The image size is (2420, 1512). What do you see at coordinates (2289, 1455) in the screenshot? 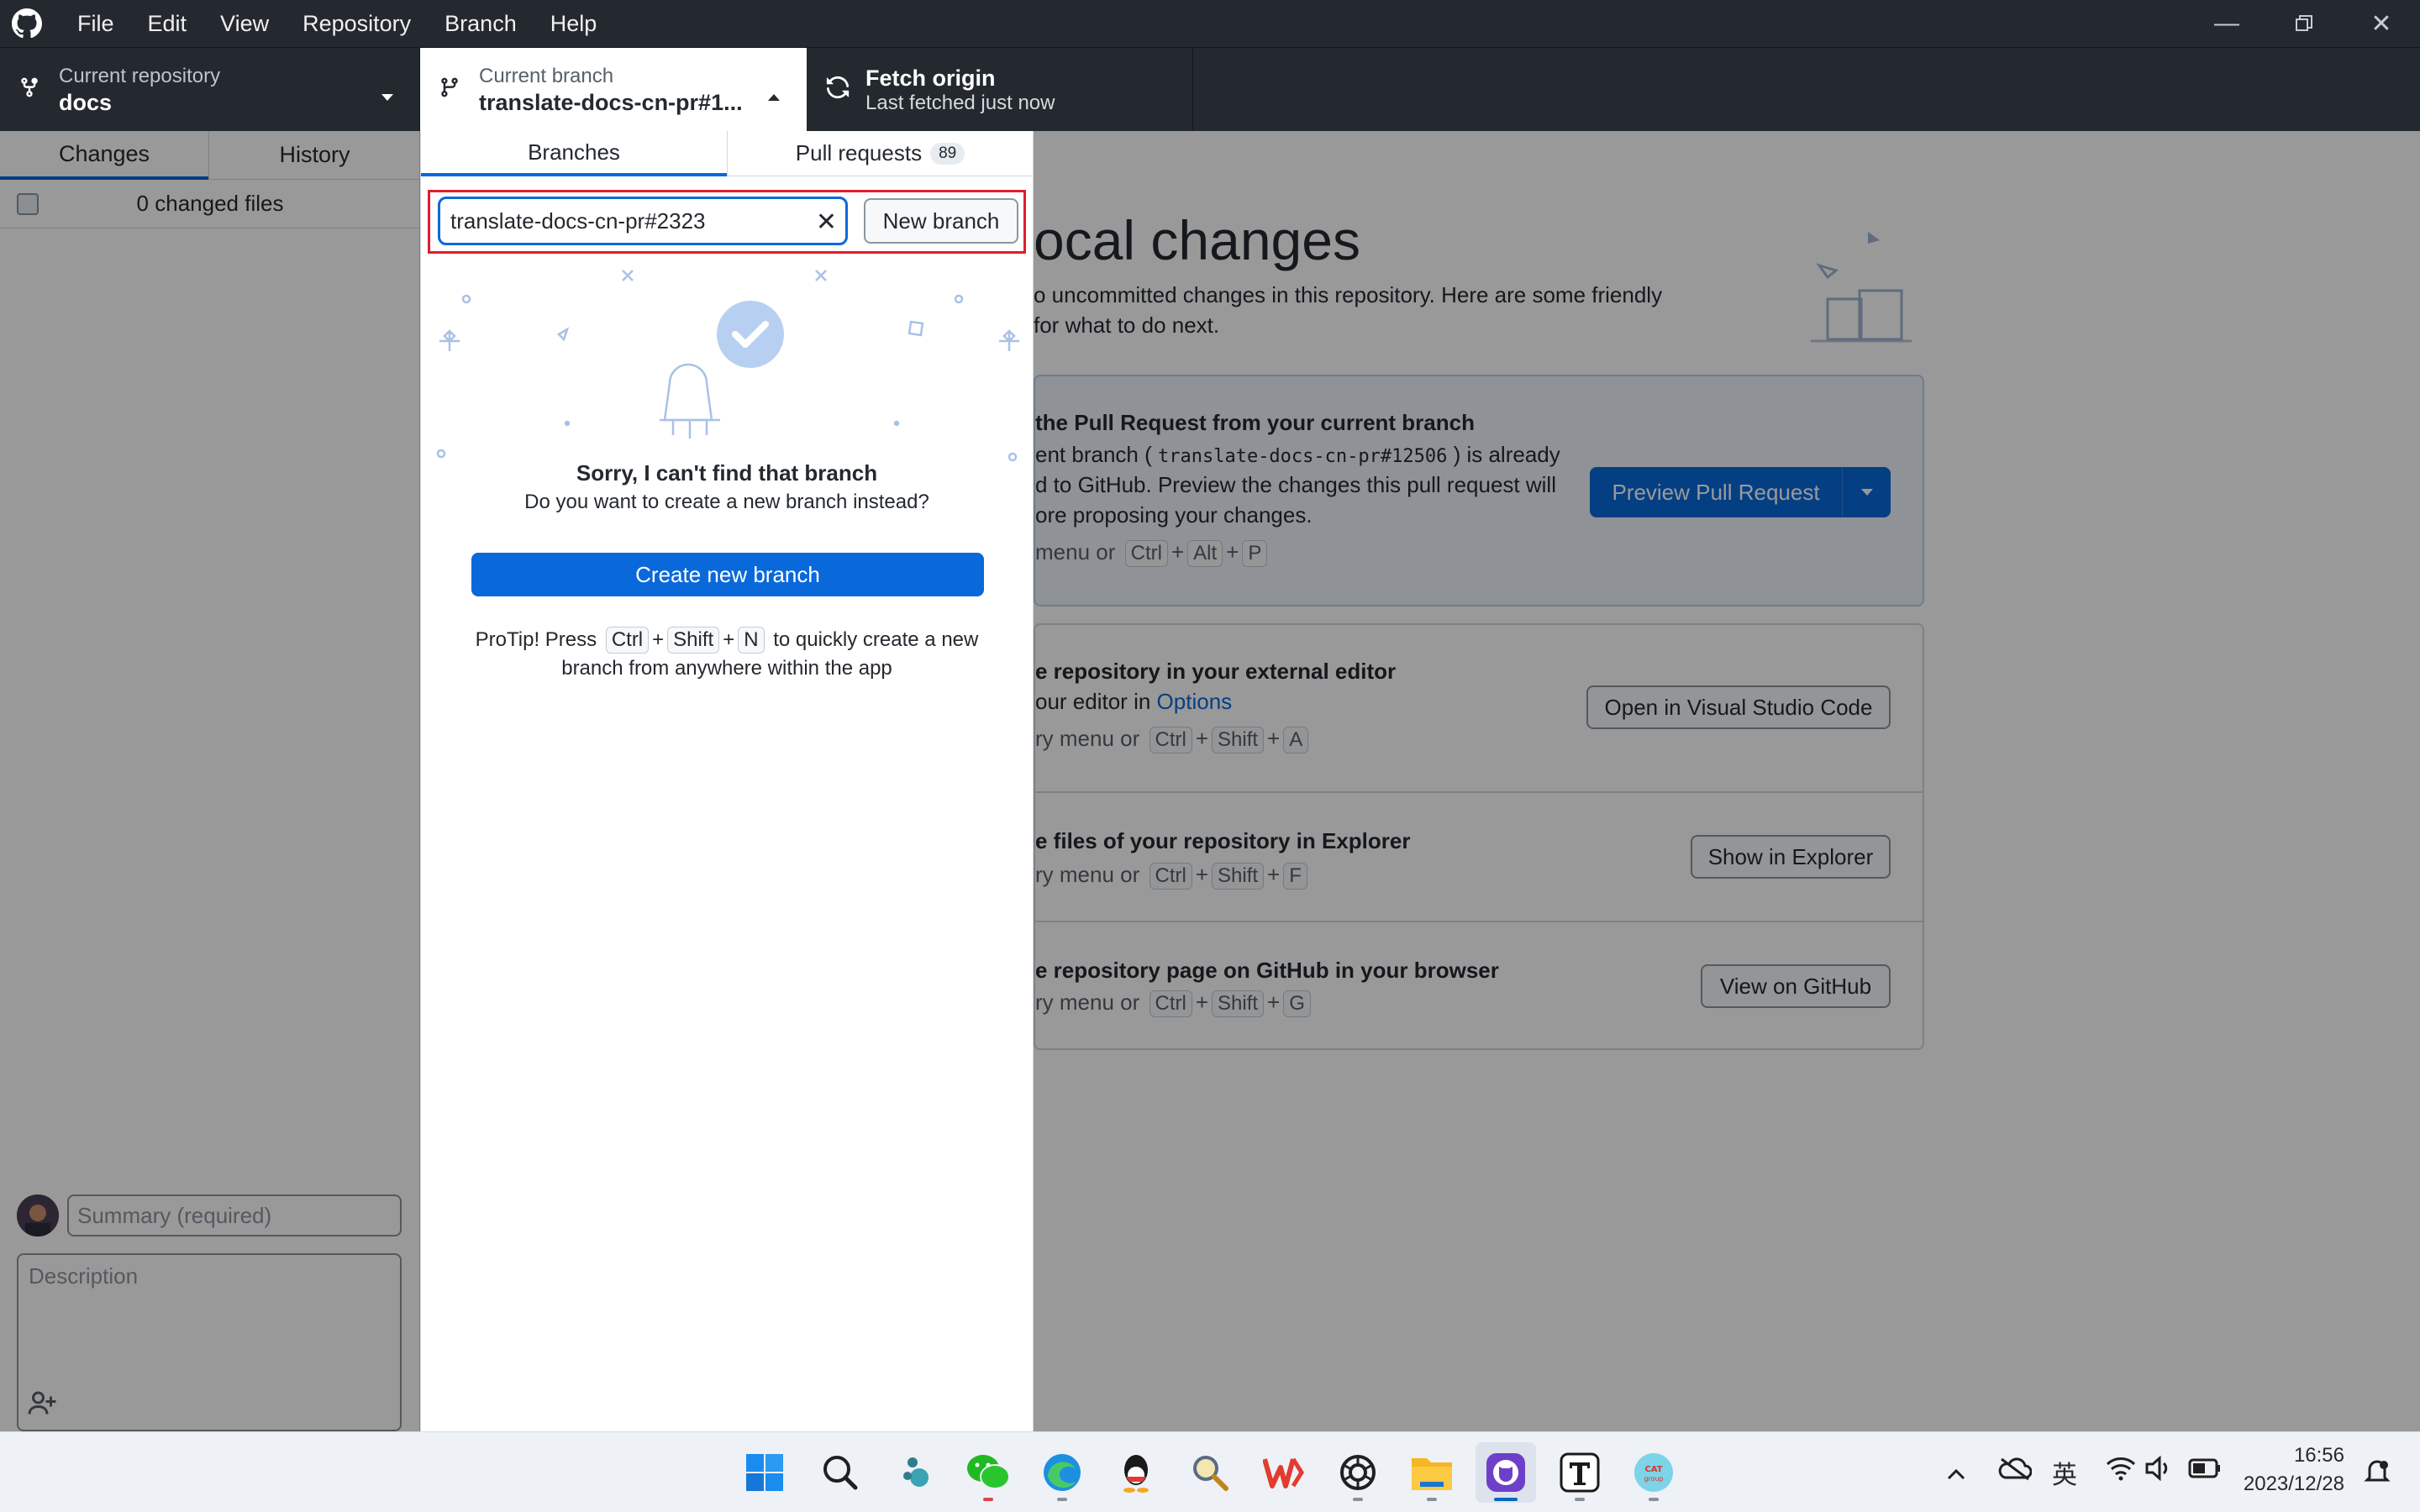
I see `clock-time: 16:56` at bounding box center [2289, 1455].